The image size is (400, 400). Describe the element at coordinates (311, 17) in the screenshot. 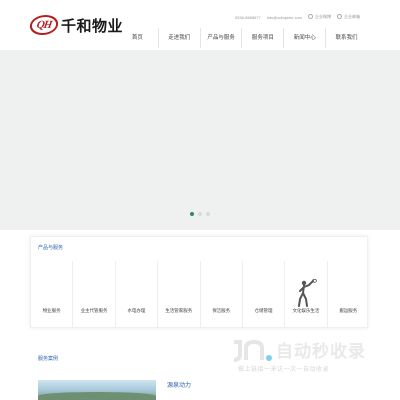

I see `wechat-icon` at that location.